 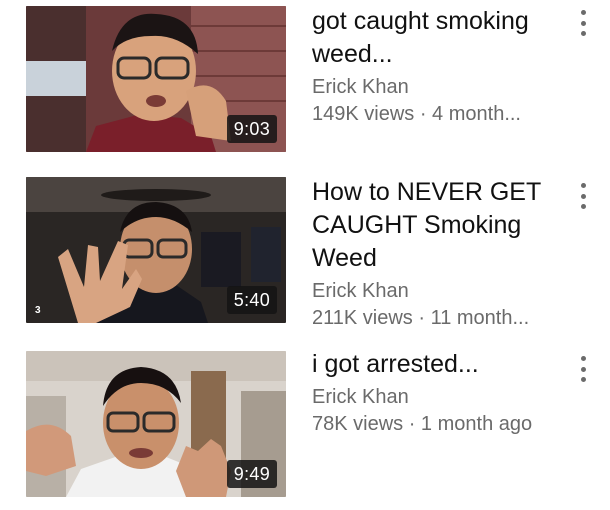 What do you see at coordinates (422, 424) in the screenshot?
I see `video-stats: 78K views · 1 month ago` at bounding box center [422, 424].